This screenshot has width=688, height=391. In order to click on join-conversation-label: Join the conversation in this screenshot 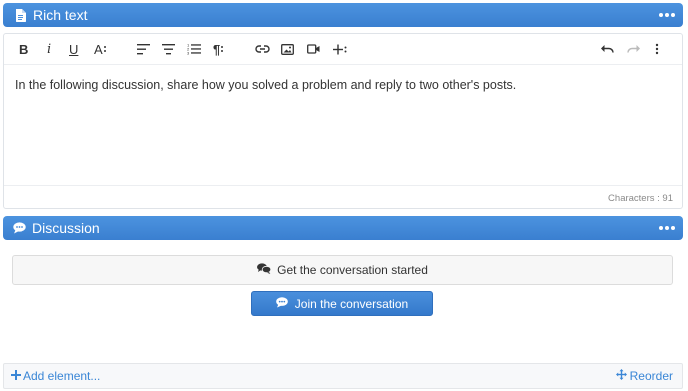, I will do `click(351, 303)`.